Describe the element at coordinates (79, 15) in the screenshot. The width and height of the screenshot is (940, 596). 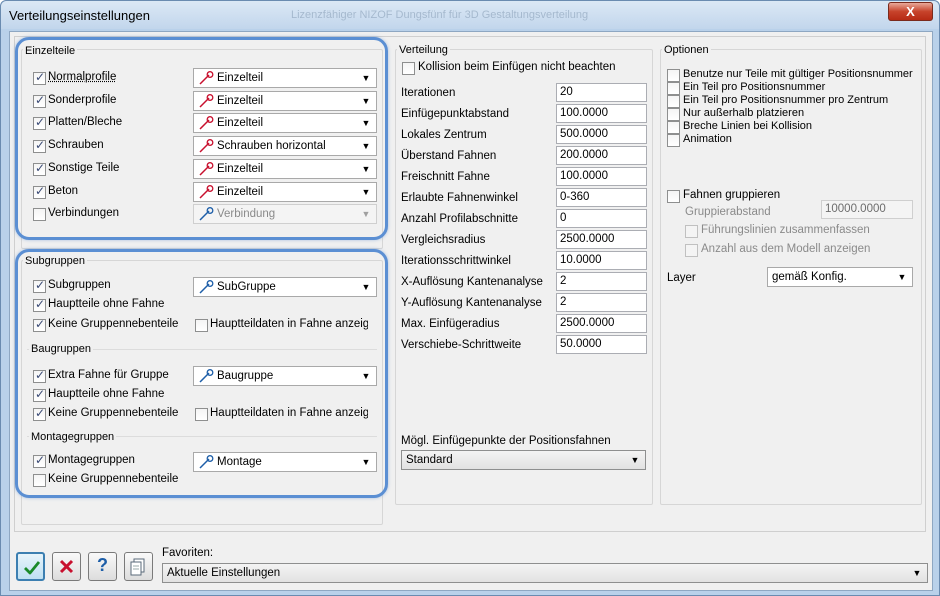
I see `window-title: Verteilungseinstellungen` at that location.